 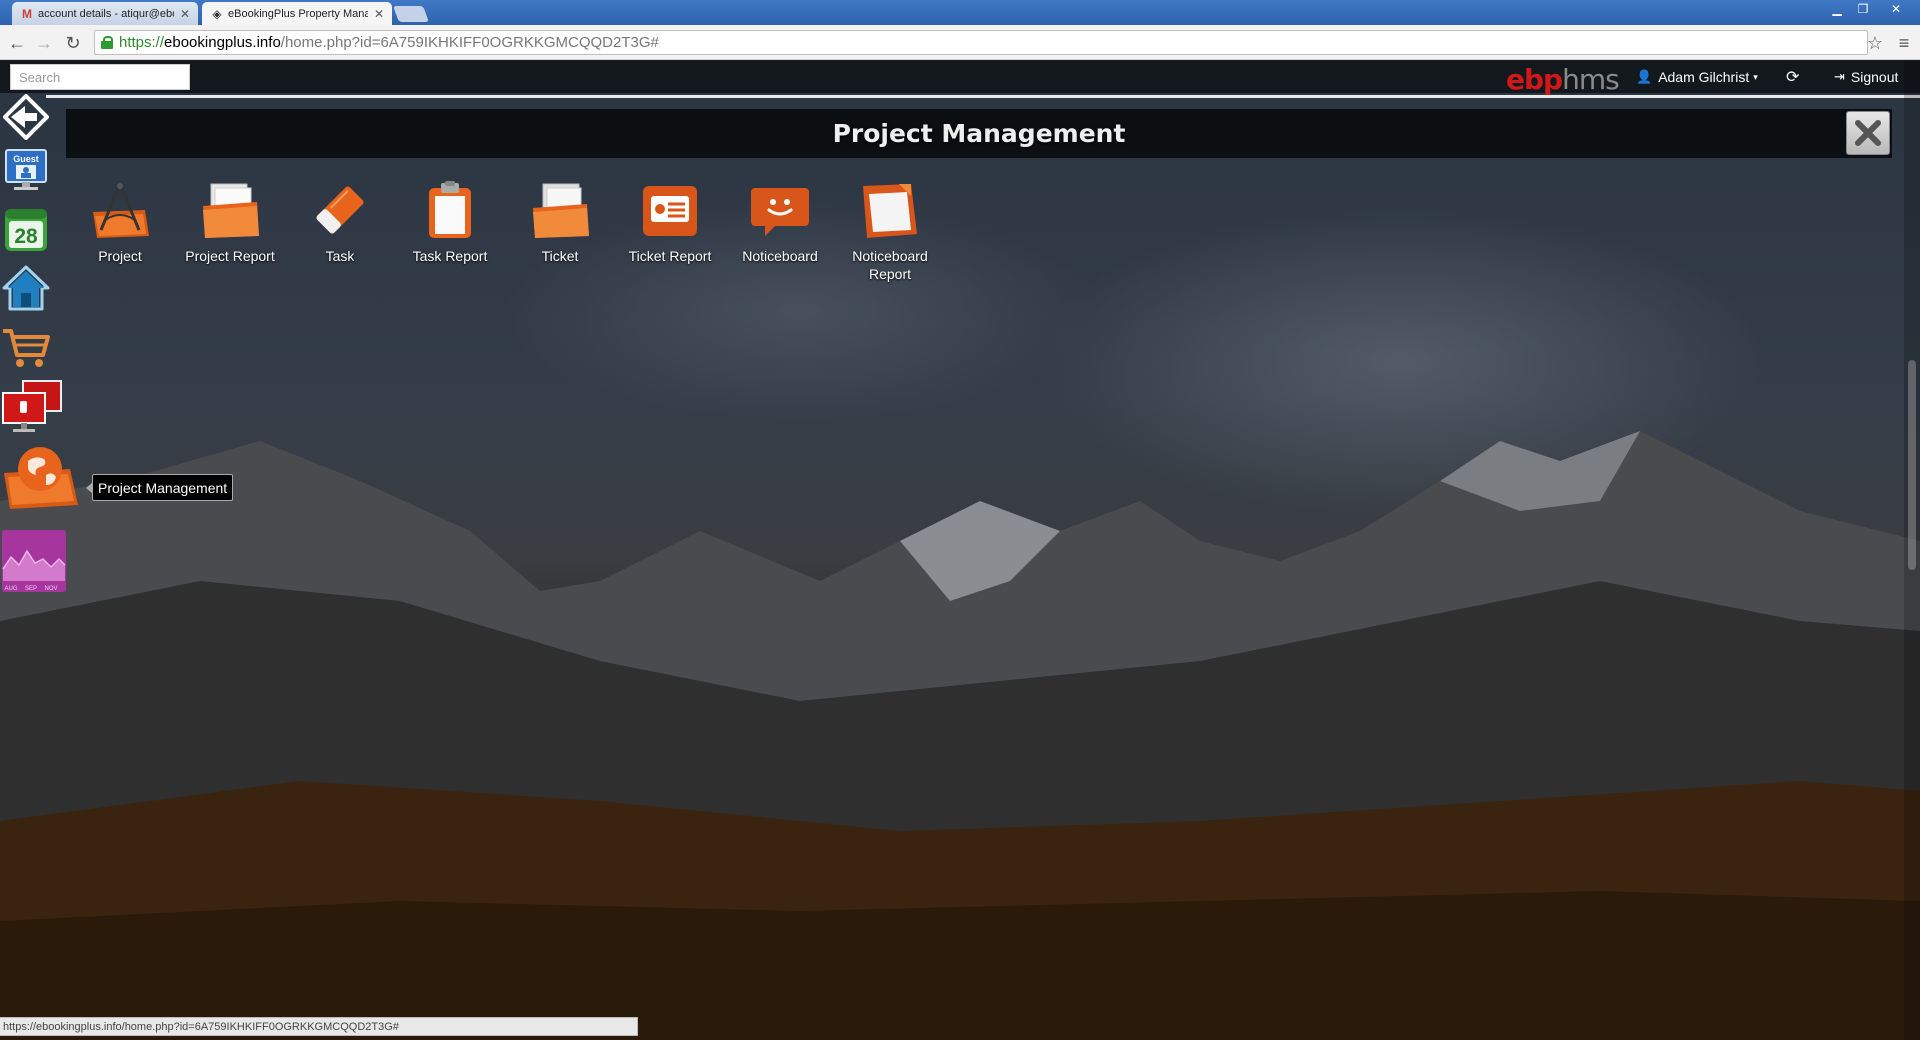 I want to click on project-compass-icon, so click(x=120, y=210).